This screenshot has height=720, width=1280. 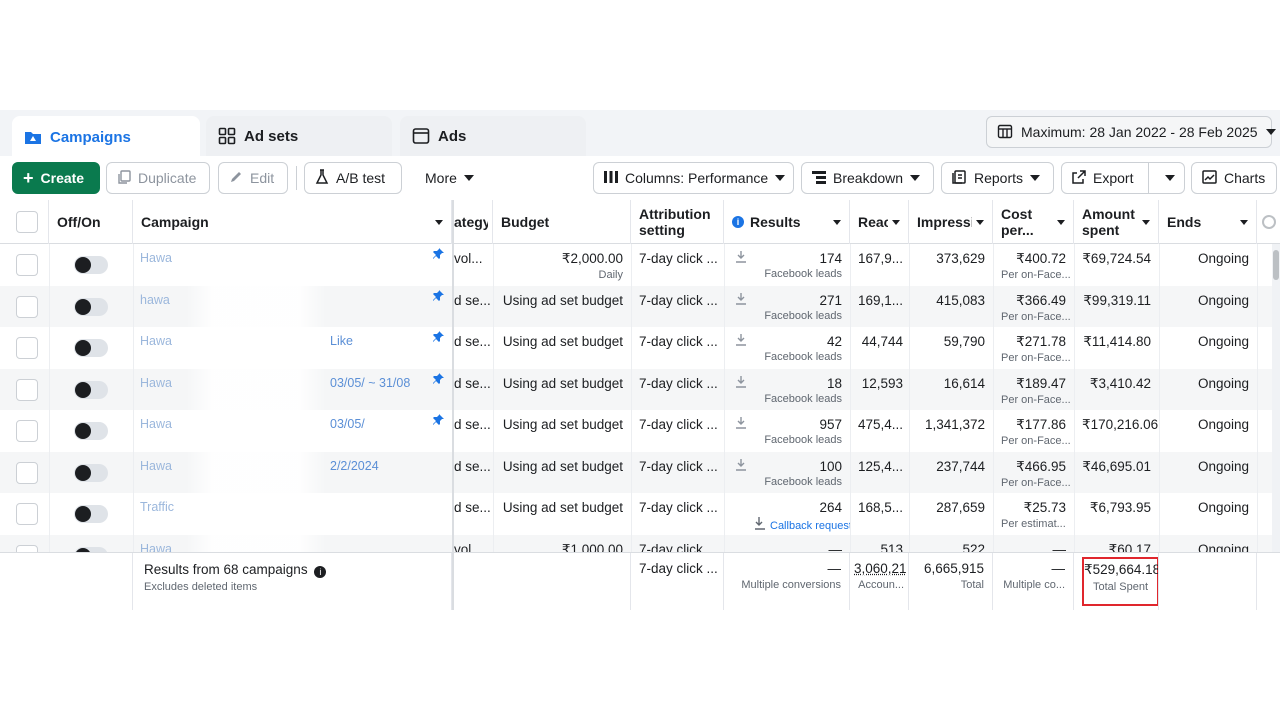 What do you see at coordinates (867, 178) in the screenshot?
I see `breakdown-button: Breakdown` at bounding box center [867, 178].